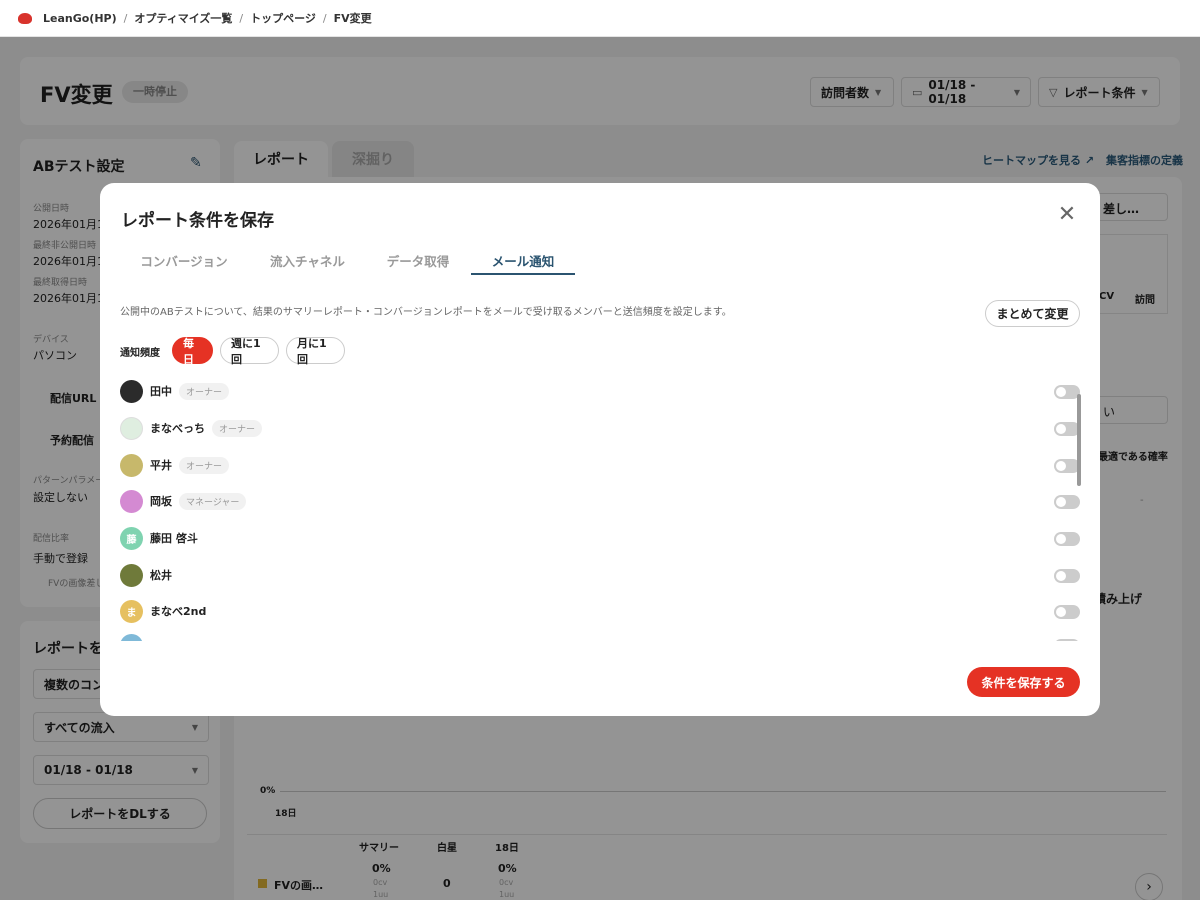 The height and width of the screenshot is (900, 1200). I want to click on list-item: 藤 藤田 啓斗, so click(600, 538).